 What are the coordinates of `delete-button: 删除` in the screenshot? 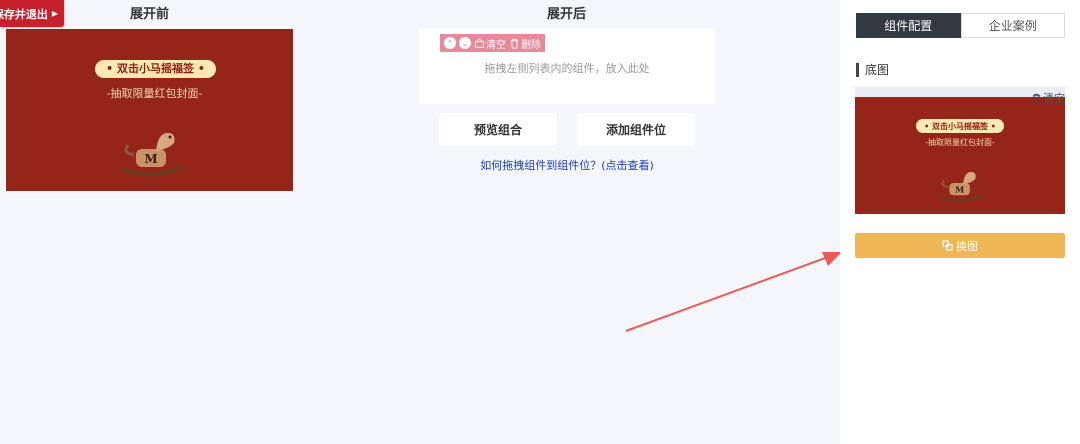 It's located at (525, 43).